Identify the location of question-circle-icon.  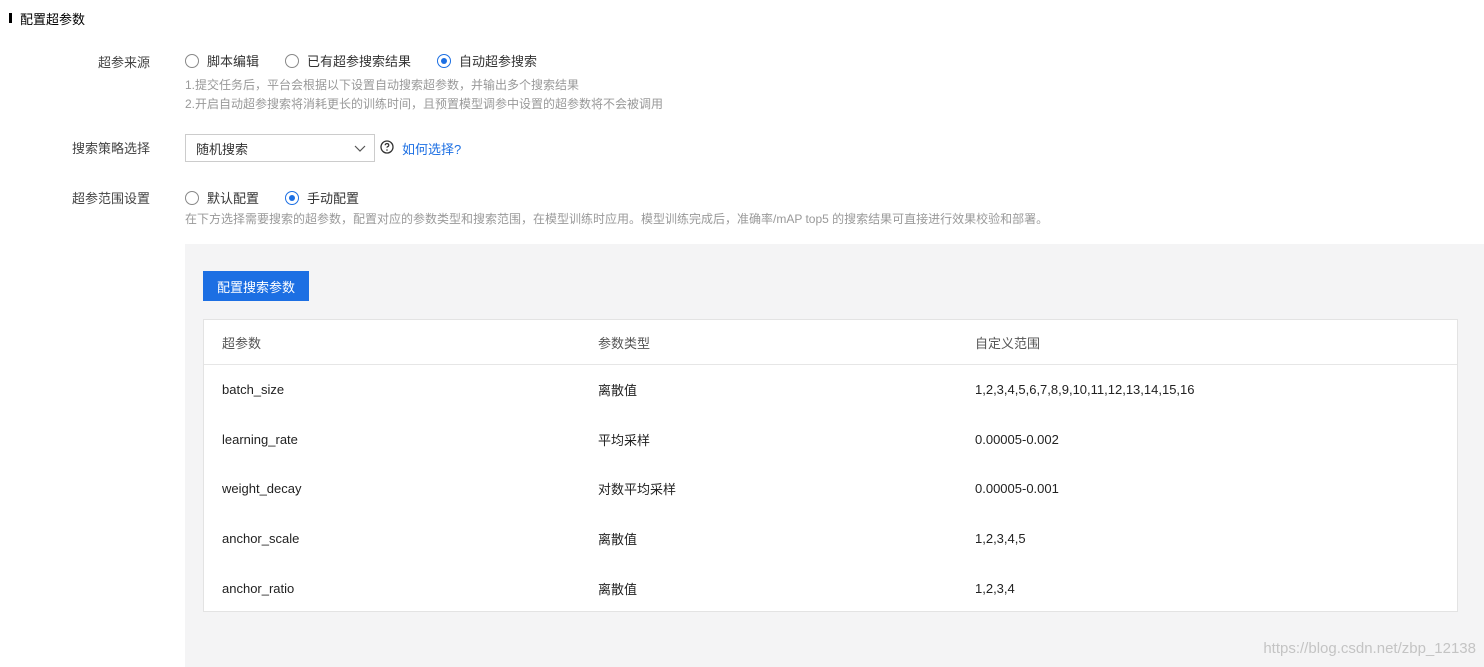
(387, 147).